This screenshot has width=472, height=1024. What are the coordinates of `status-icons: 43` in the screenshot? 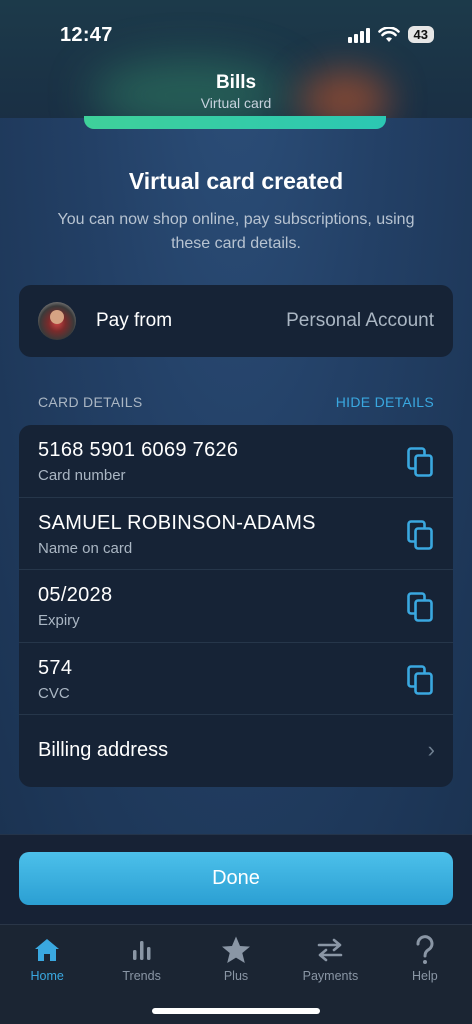 It's located at (390, 34).